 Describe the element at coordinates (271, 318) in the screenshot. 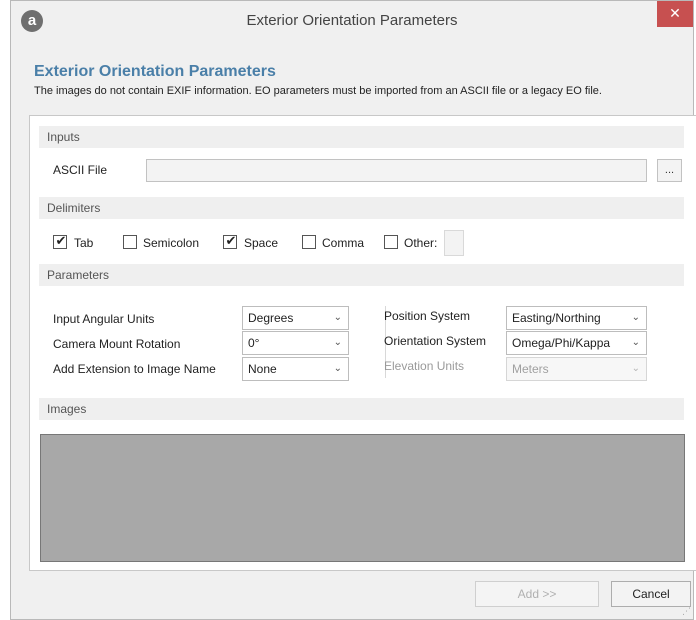

I see `input-angular-units-value: Degrees` at that location.